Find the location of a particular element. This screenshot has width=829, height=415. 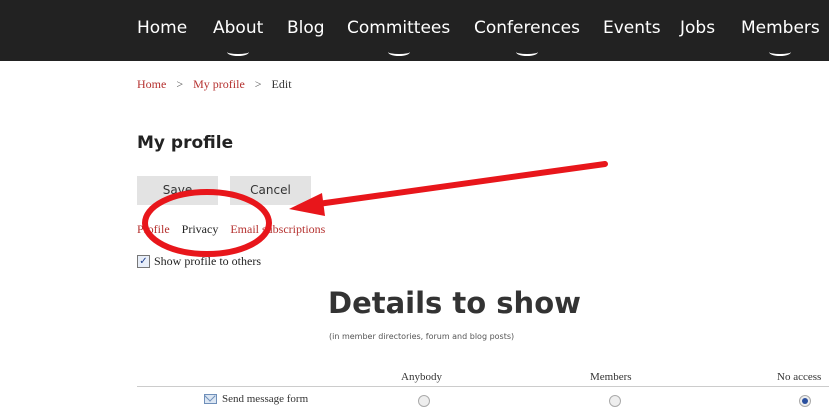

envelope-icon is located at coordinates (210, 399).